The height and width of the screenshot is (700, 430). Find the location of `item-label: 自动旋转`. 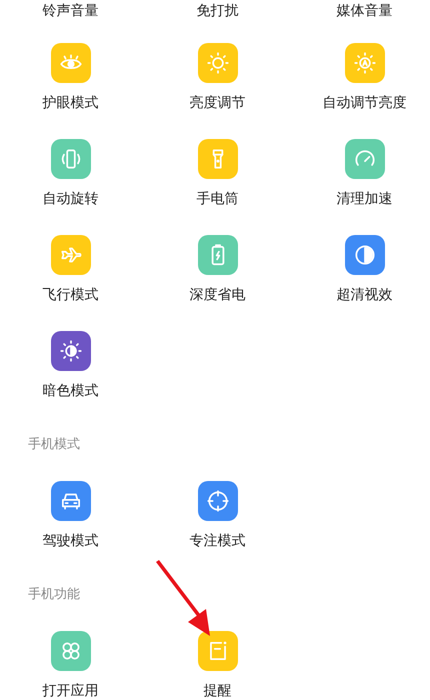

item-label: 自动旋转 is located at coordinates (70, 199).